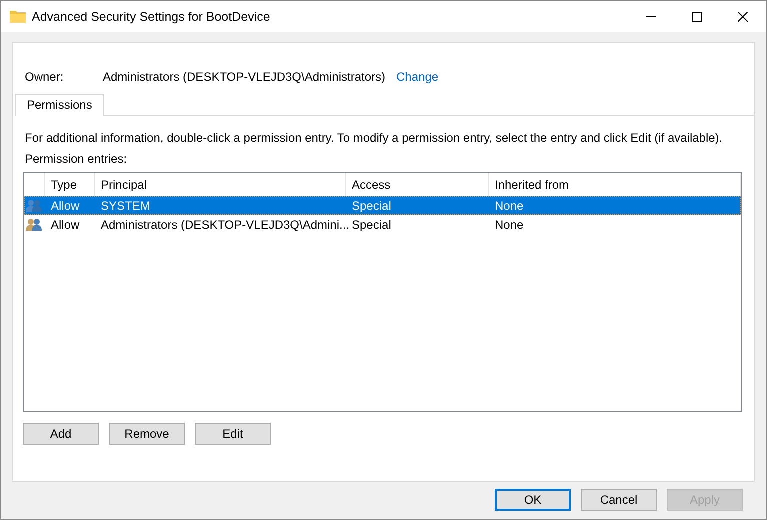  What do you see at coordinates (126, 205) in the screenshot?
I see `principal-cell-text: SYSTEM` at bounding box center [126, 205].